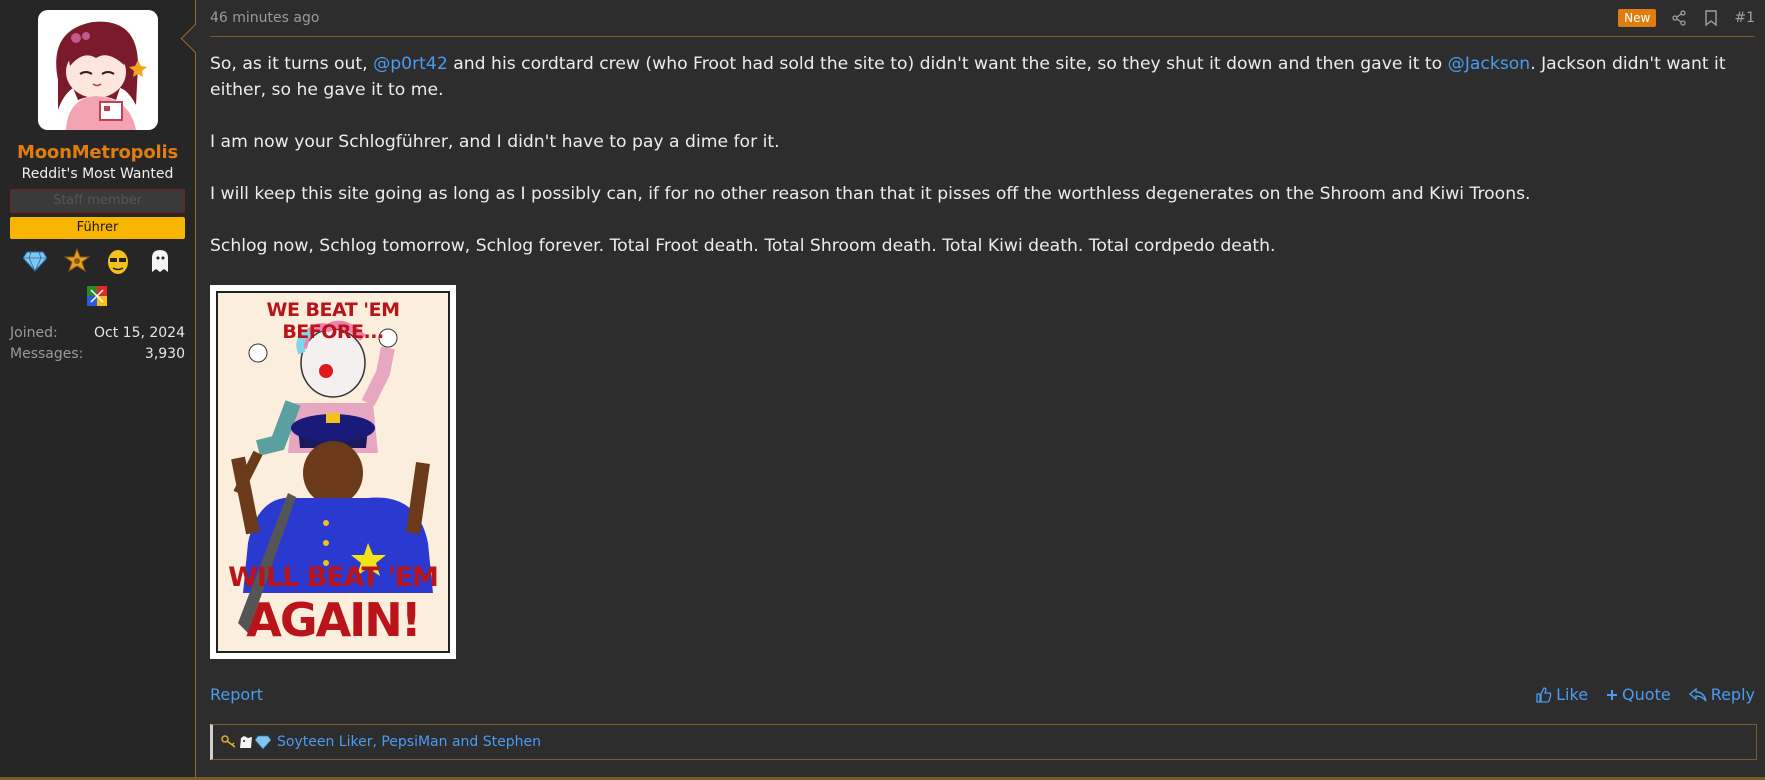  What do you see at coordinates (410, 64) in the screenshot?
I see `mention-link: @p0rt42` at bounding box center [410, 64].